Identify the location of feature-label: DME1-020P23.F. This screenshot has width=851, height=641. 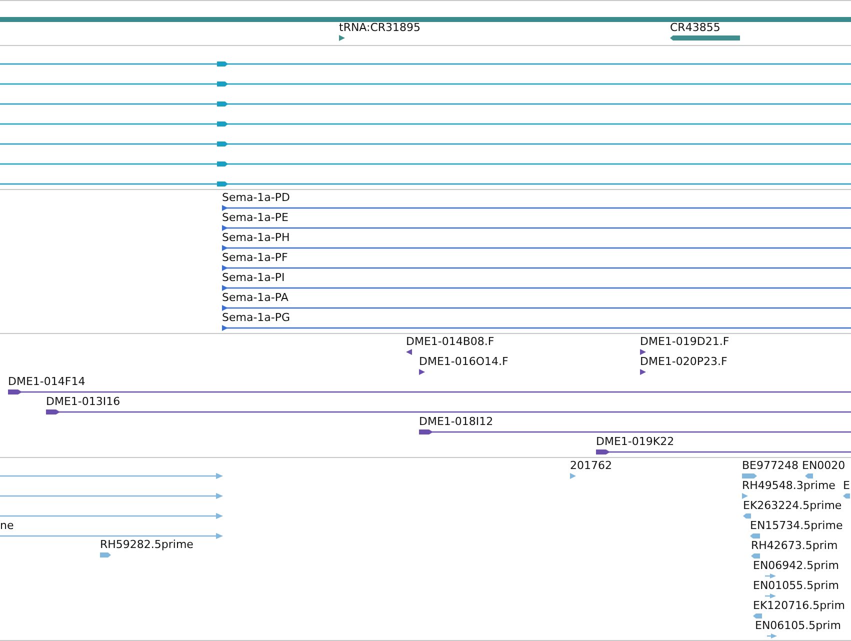
(684, 361).